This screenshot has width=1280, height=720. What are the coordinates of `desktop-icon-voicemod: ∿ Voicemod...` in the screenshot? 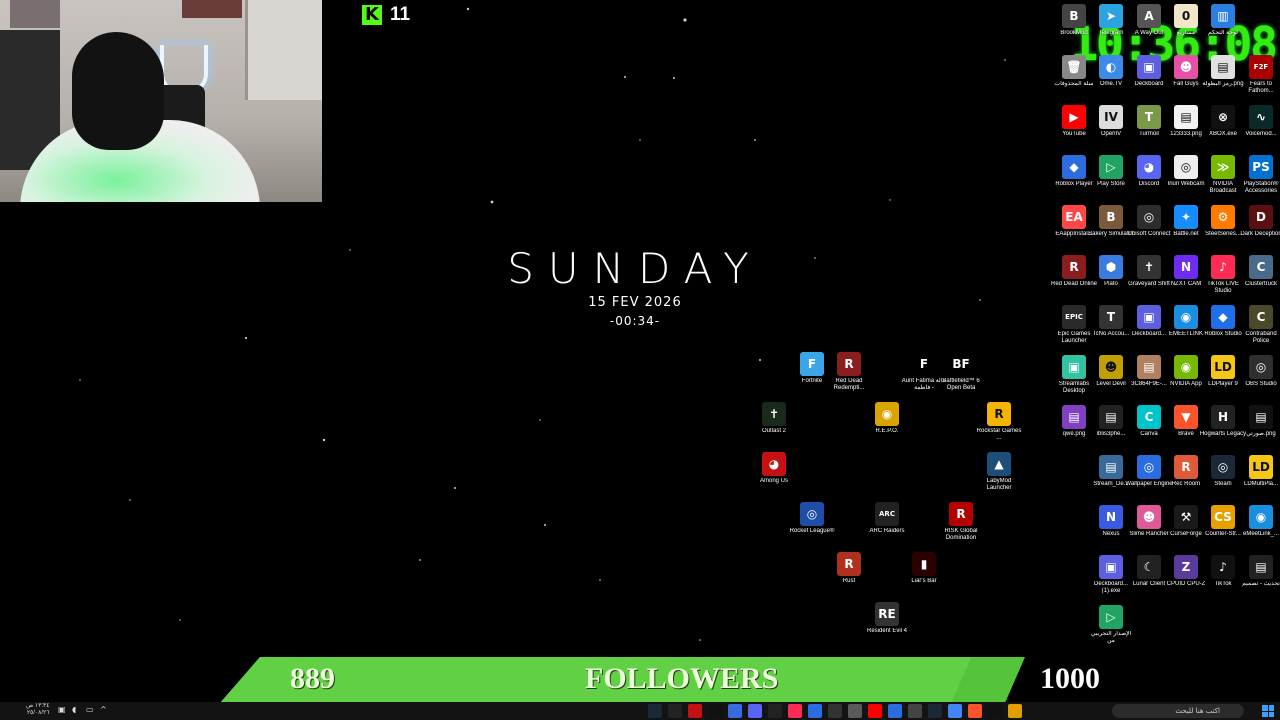 It's located at (1258, 121).